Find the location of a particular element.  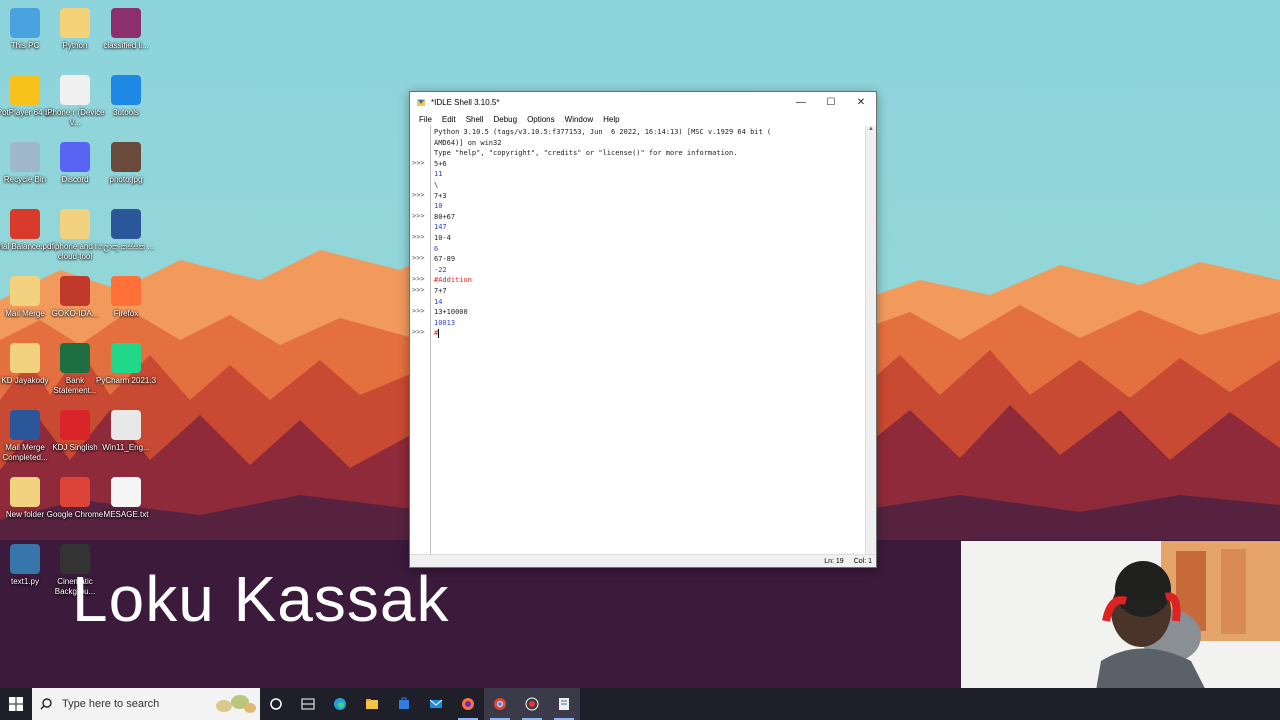

shell-input: 80+67 is located at coordinates (445, 216).